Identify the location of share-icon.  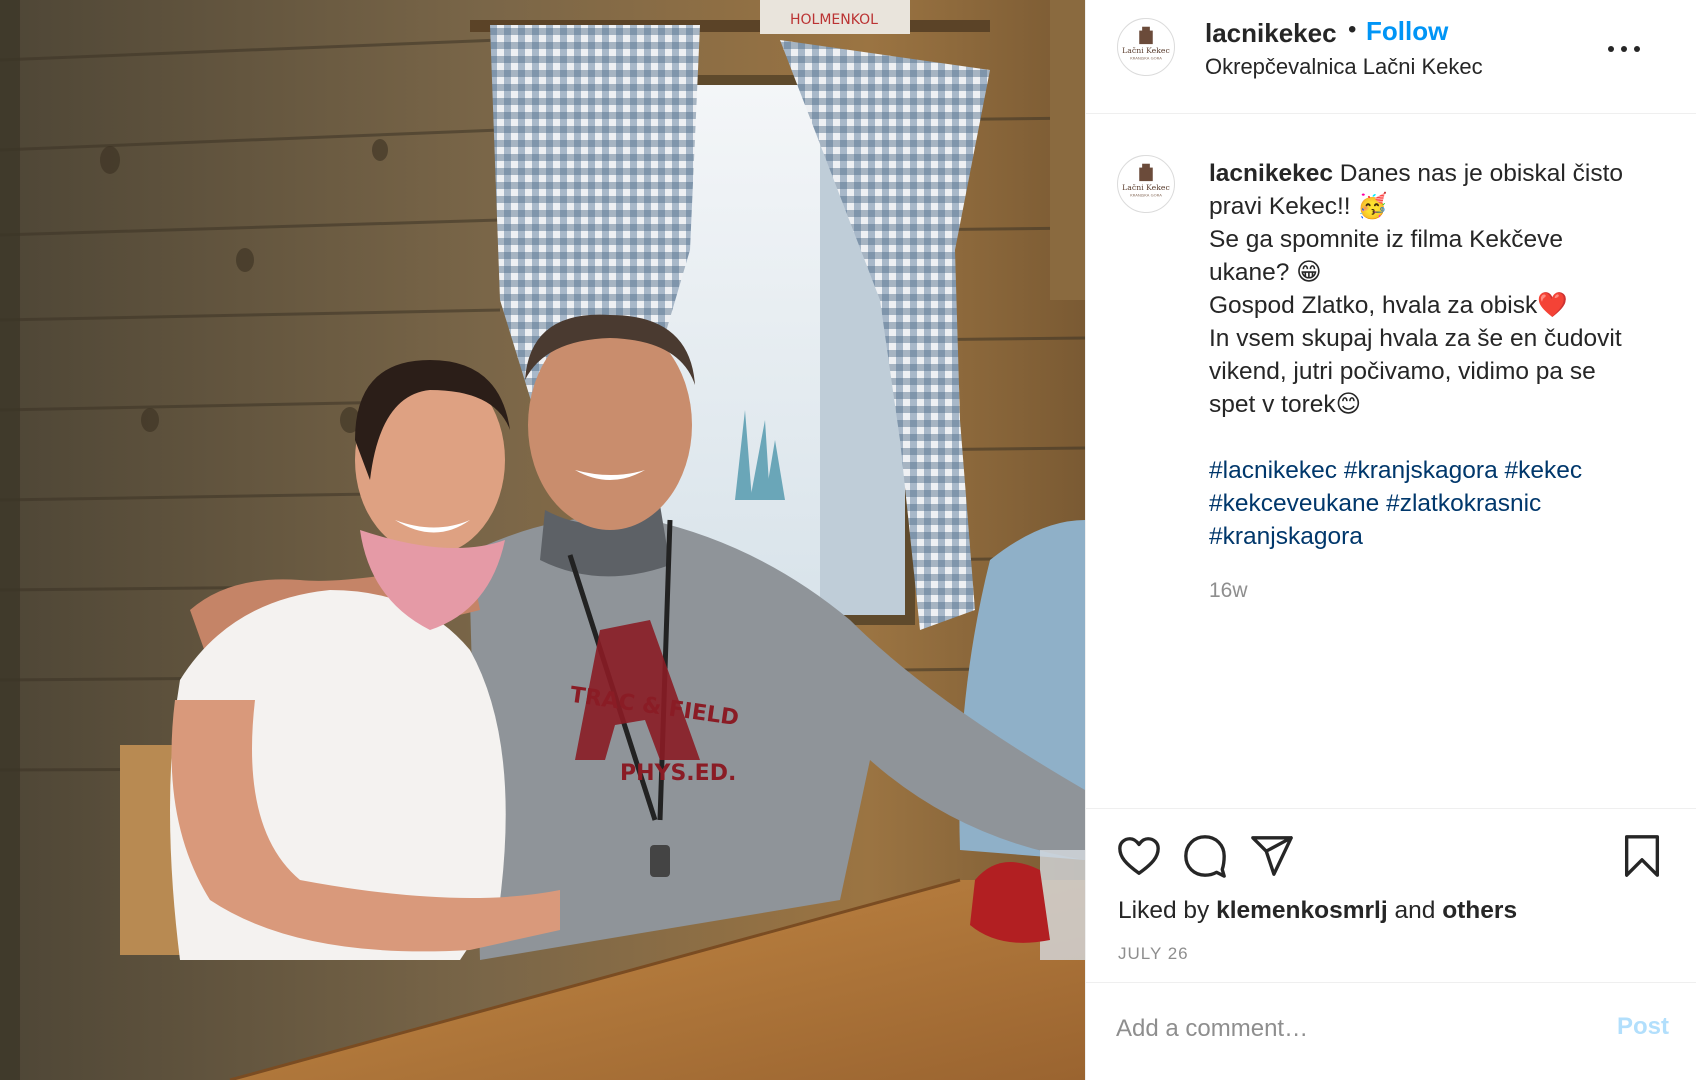
(1272, 856).